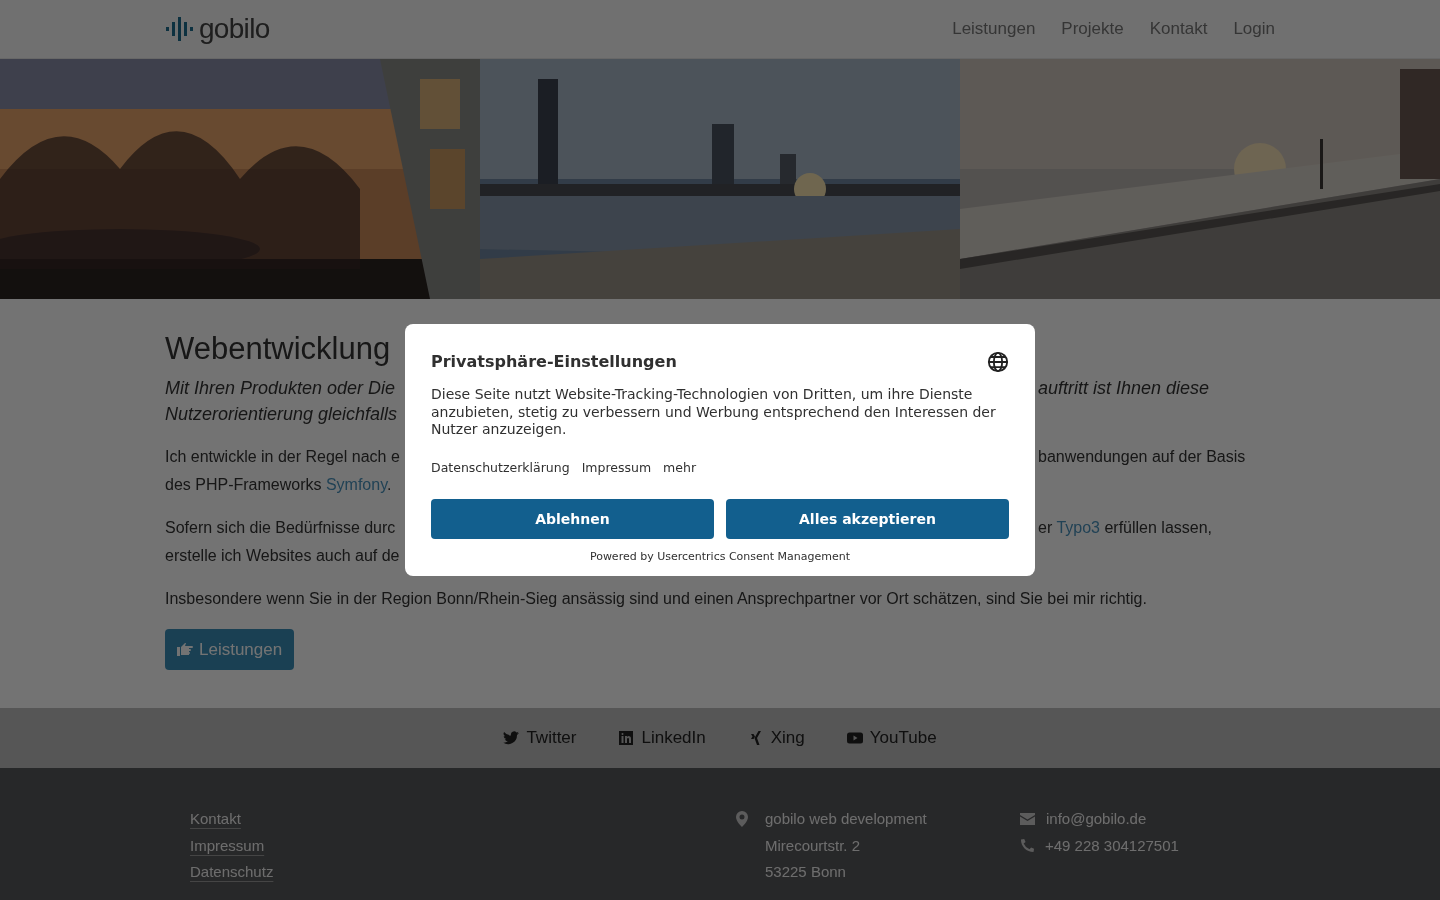 Image resolution: width=1440 pixels, height=900 pixels. Describe the element at coordinates (1092, 29) in the screenshot. I see `nav-link: Projekte` at that location.